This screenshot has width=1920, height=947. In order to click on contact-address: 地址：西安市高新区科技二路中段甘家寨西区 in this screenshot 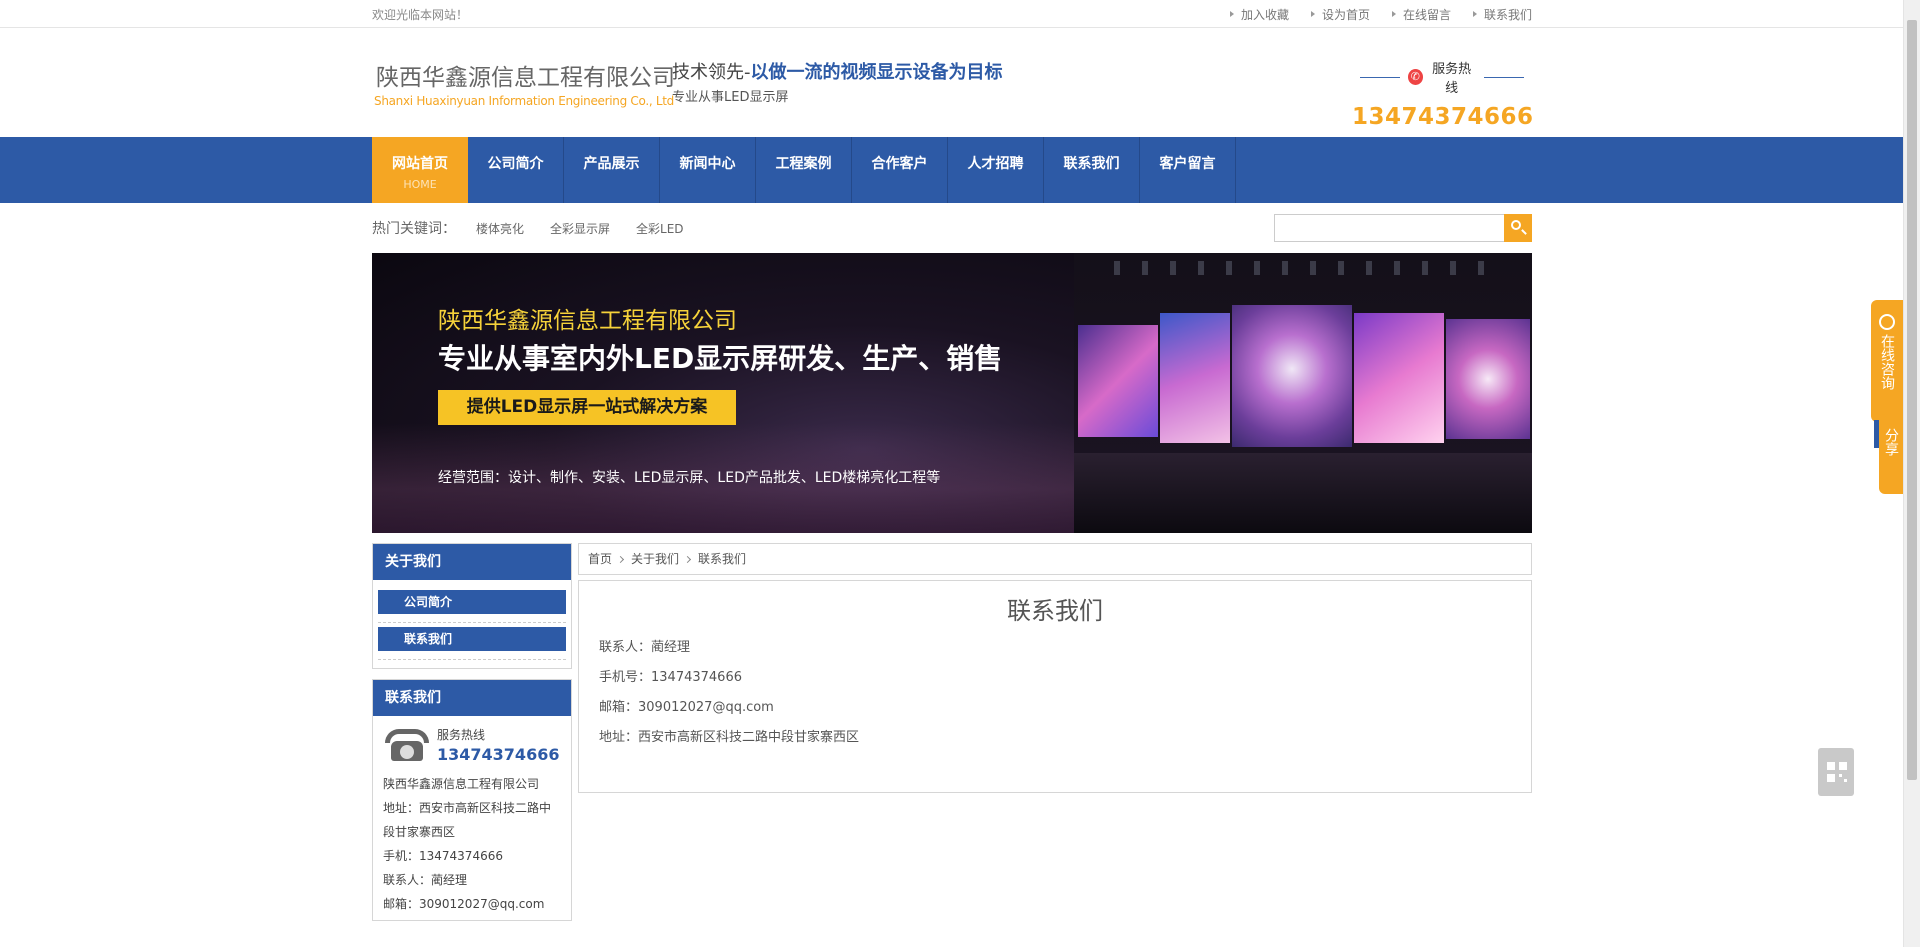, I will do `click(729, 737)`.